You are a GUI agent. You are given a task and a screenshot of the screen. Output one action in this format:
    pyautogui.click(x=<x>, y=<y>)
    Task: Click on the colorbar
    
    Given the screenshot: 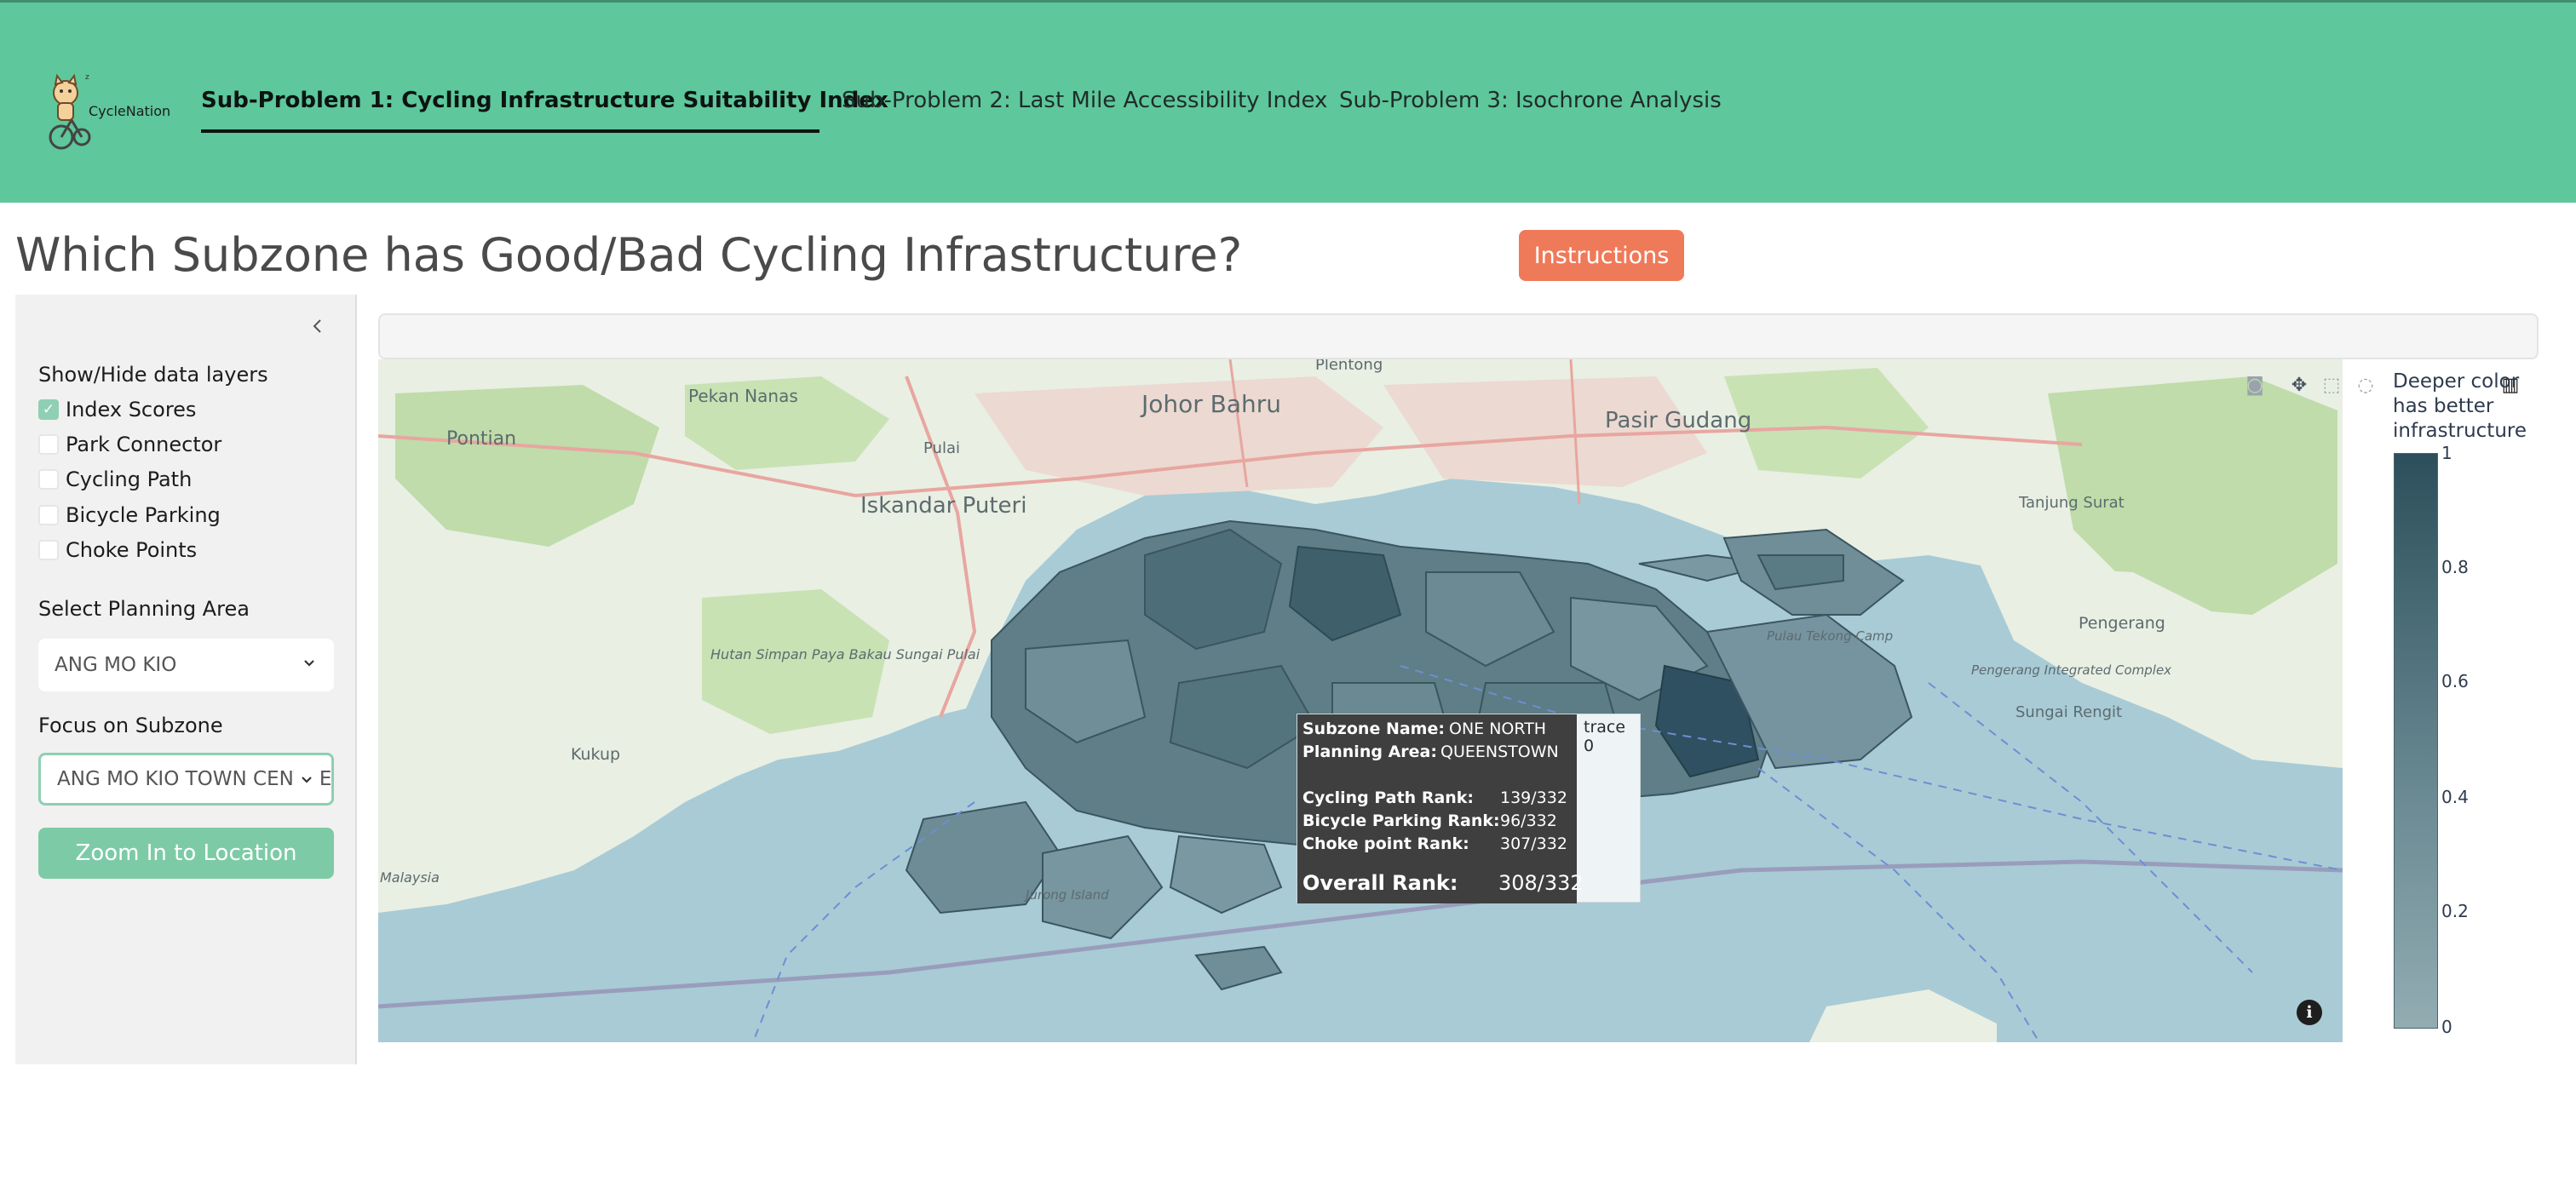 What is the action you would take?
    pyautogui.click(x=2416, y=741)
    